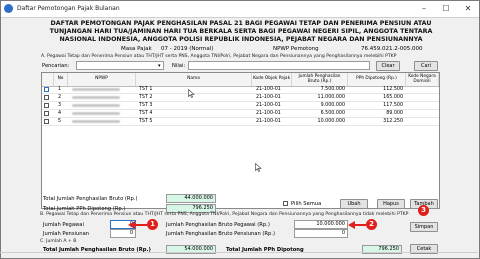  Describe the element at coordinates (56, 66) in the screenshot. I see `search-label: Pencarian:` at that location.